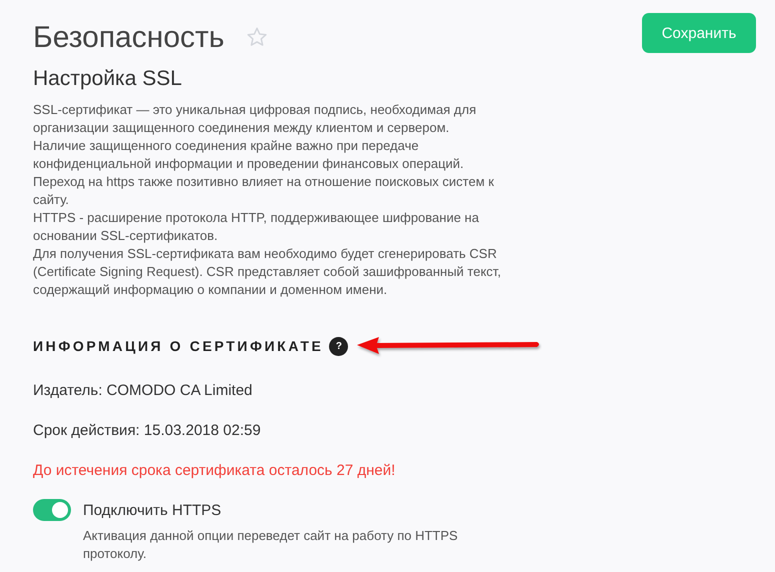 Image resolution: width=775 pixels, height=572 pixels. I want to click on description-paragraph: Переход на https также позитивно влияет на отношение поисковых систем к сайту., so click(264, 191).